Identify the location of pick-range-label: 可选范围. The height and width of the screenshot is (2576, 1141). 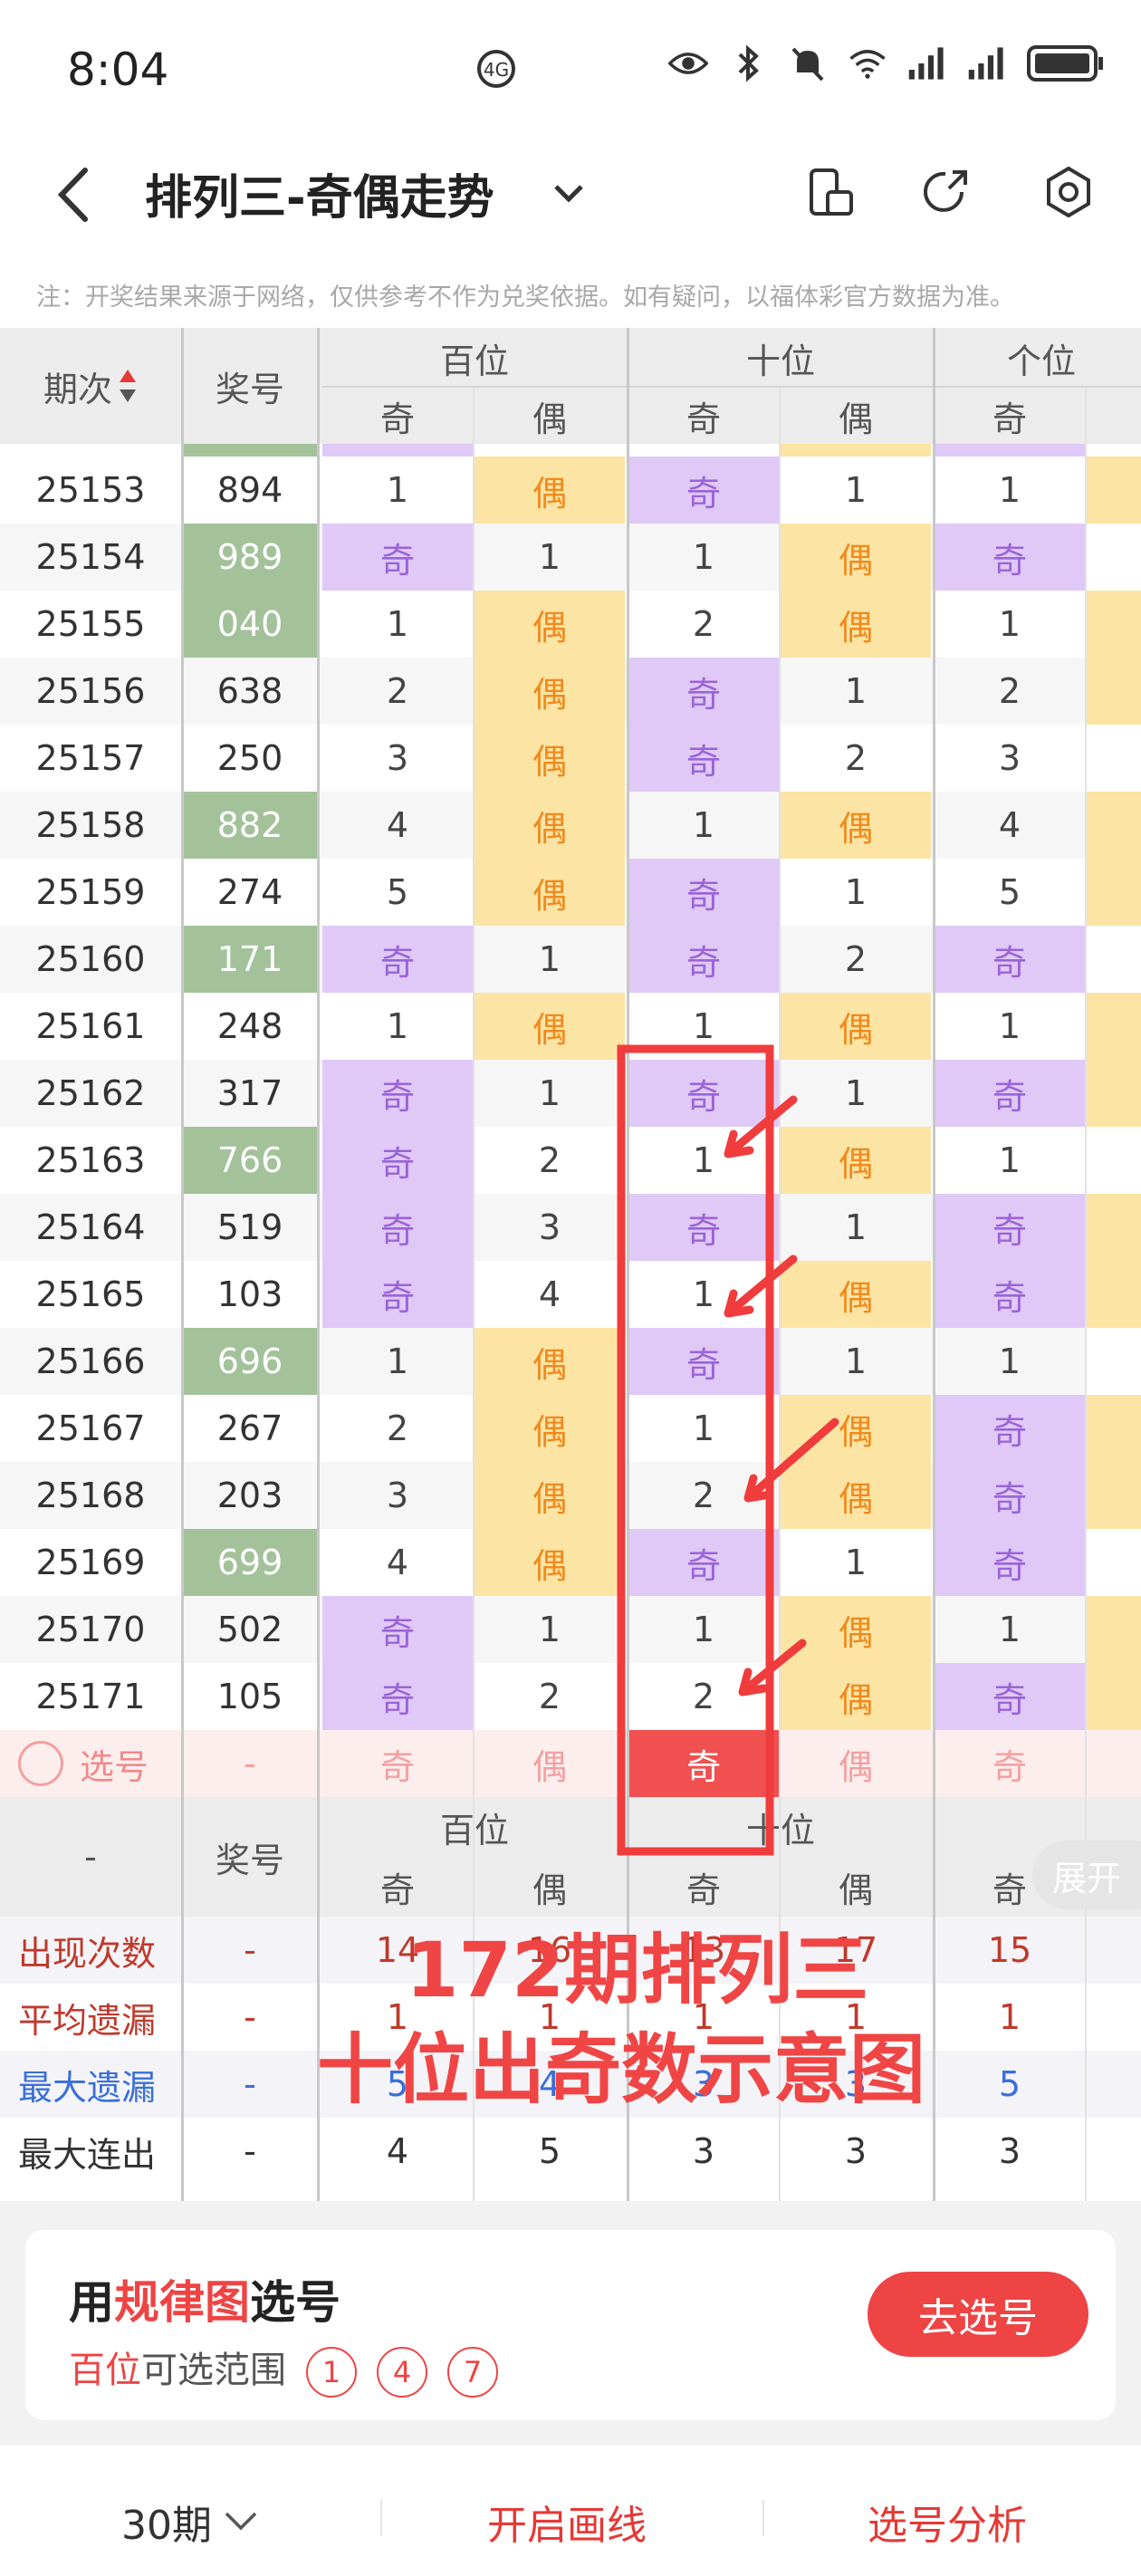
(213, 2370).